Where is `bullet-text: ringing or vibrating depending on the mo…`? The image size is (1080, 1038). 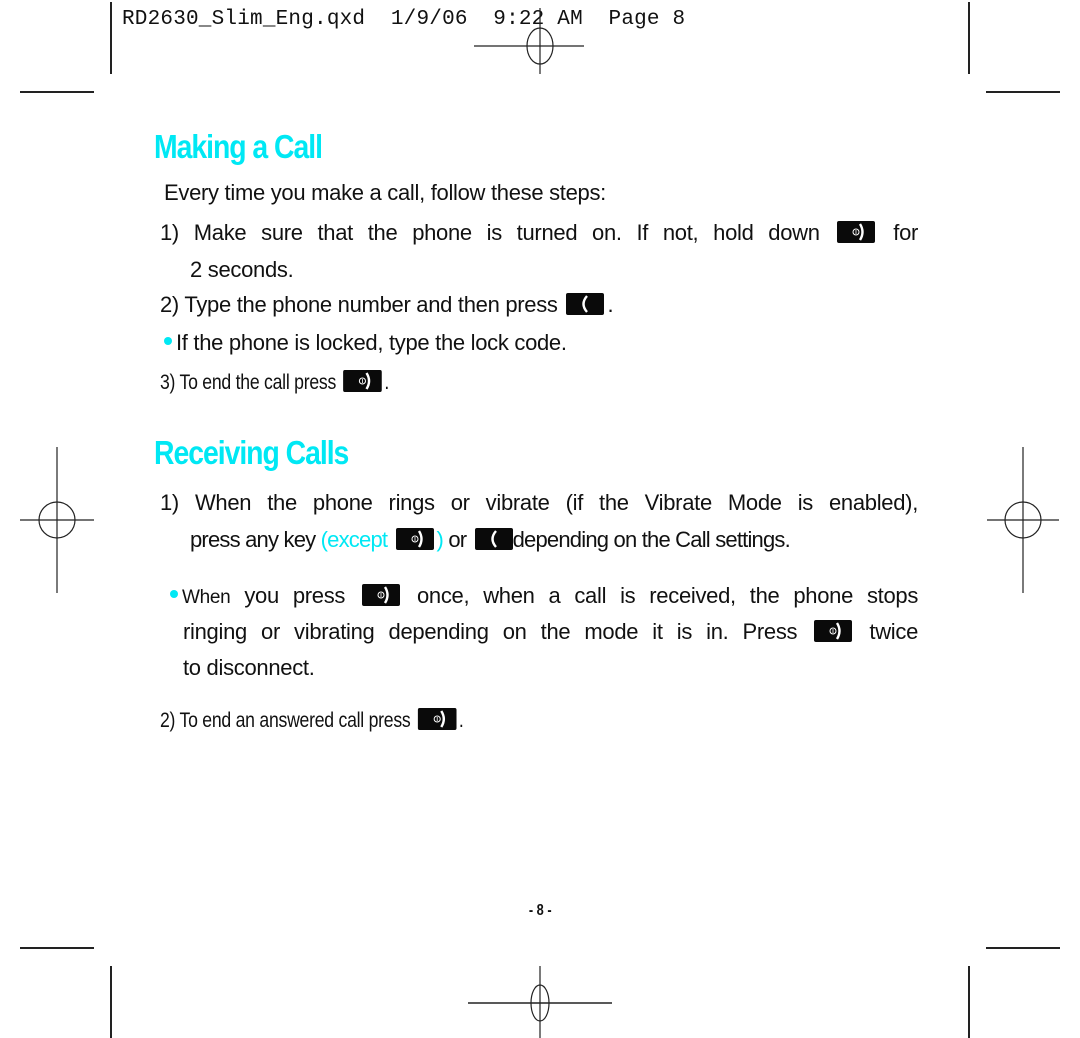
bullet-text: ringing or vibrating depending on the mo… is located at coordinates (490, 631).